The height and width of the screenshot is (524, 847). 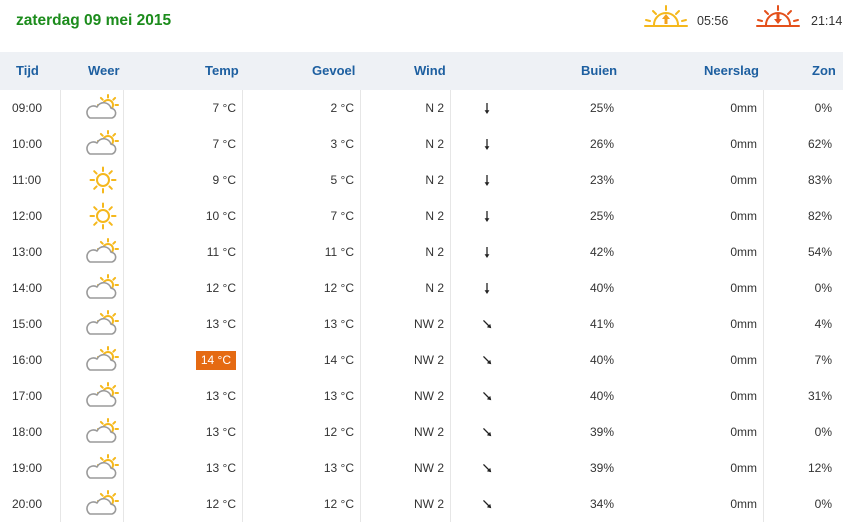 I want to click on row-time: 13:00, so click(x=27, y=252).